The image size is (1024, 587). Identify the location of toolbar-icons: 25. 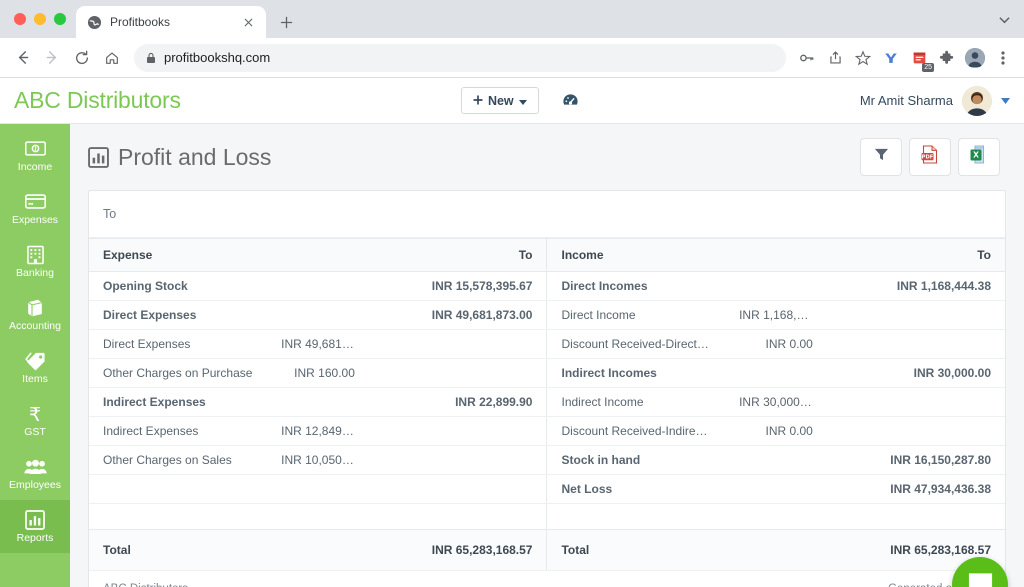
(905, 58).